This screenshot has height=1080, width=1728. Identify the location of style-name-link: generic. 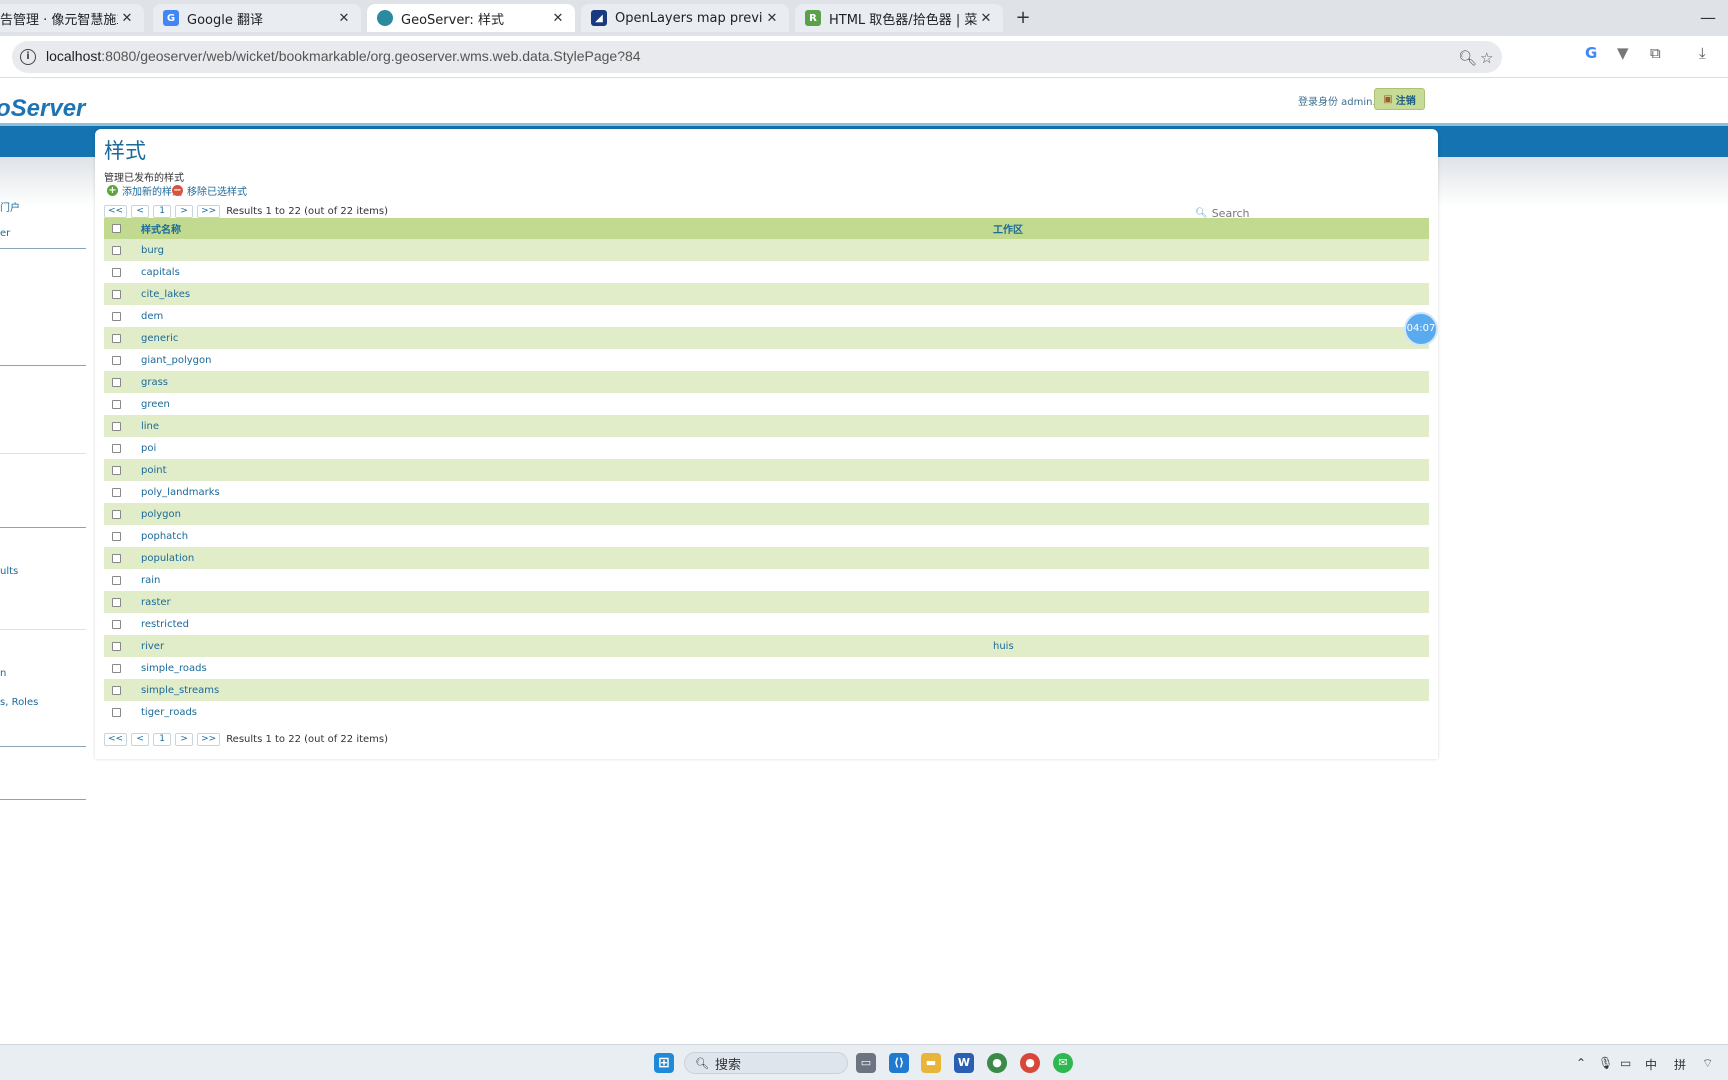
(567, 338).